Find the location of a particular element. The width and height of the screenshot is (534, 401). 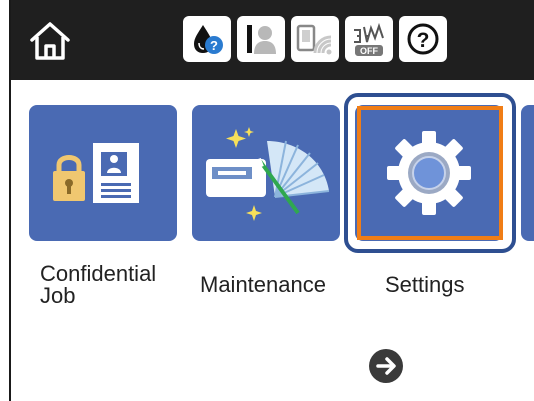

tile-label-confidential-job: Confidential Job is located at coordinates (98, 285).